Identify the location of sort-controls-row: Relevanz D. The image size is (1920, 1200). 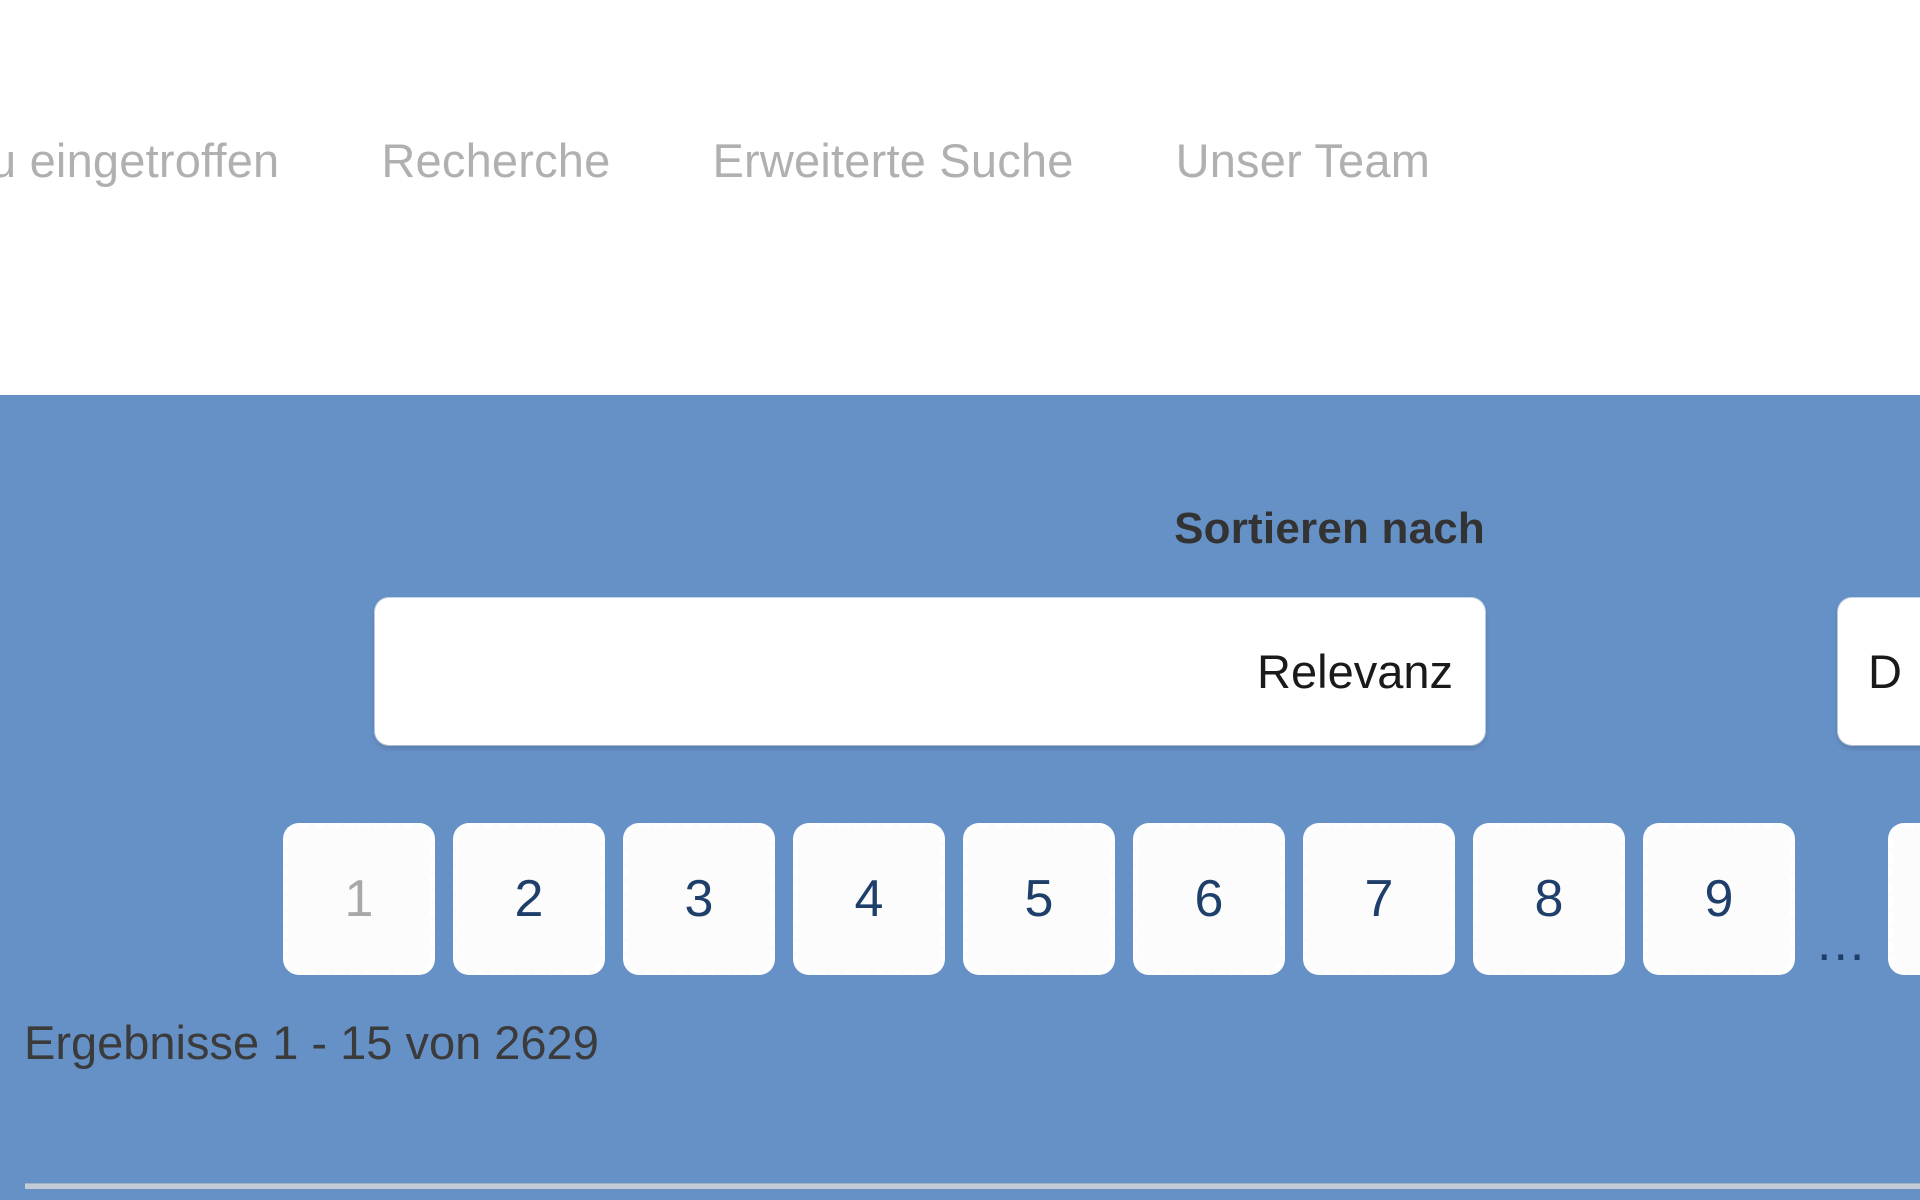
(960, 674).